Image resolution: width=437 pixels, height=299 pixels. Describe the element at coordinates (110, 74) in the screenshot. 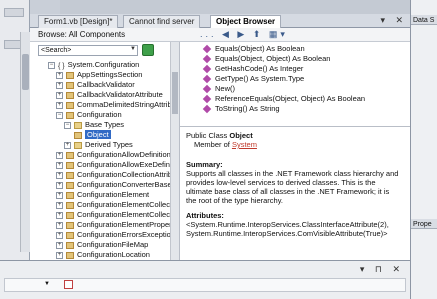

I see `tree-item-label: AppSettingsSection` at that location.